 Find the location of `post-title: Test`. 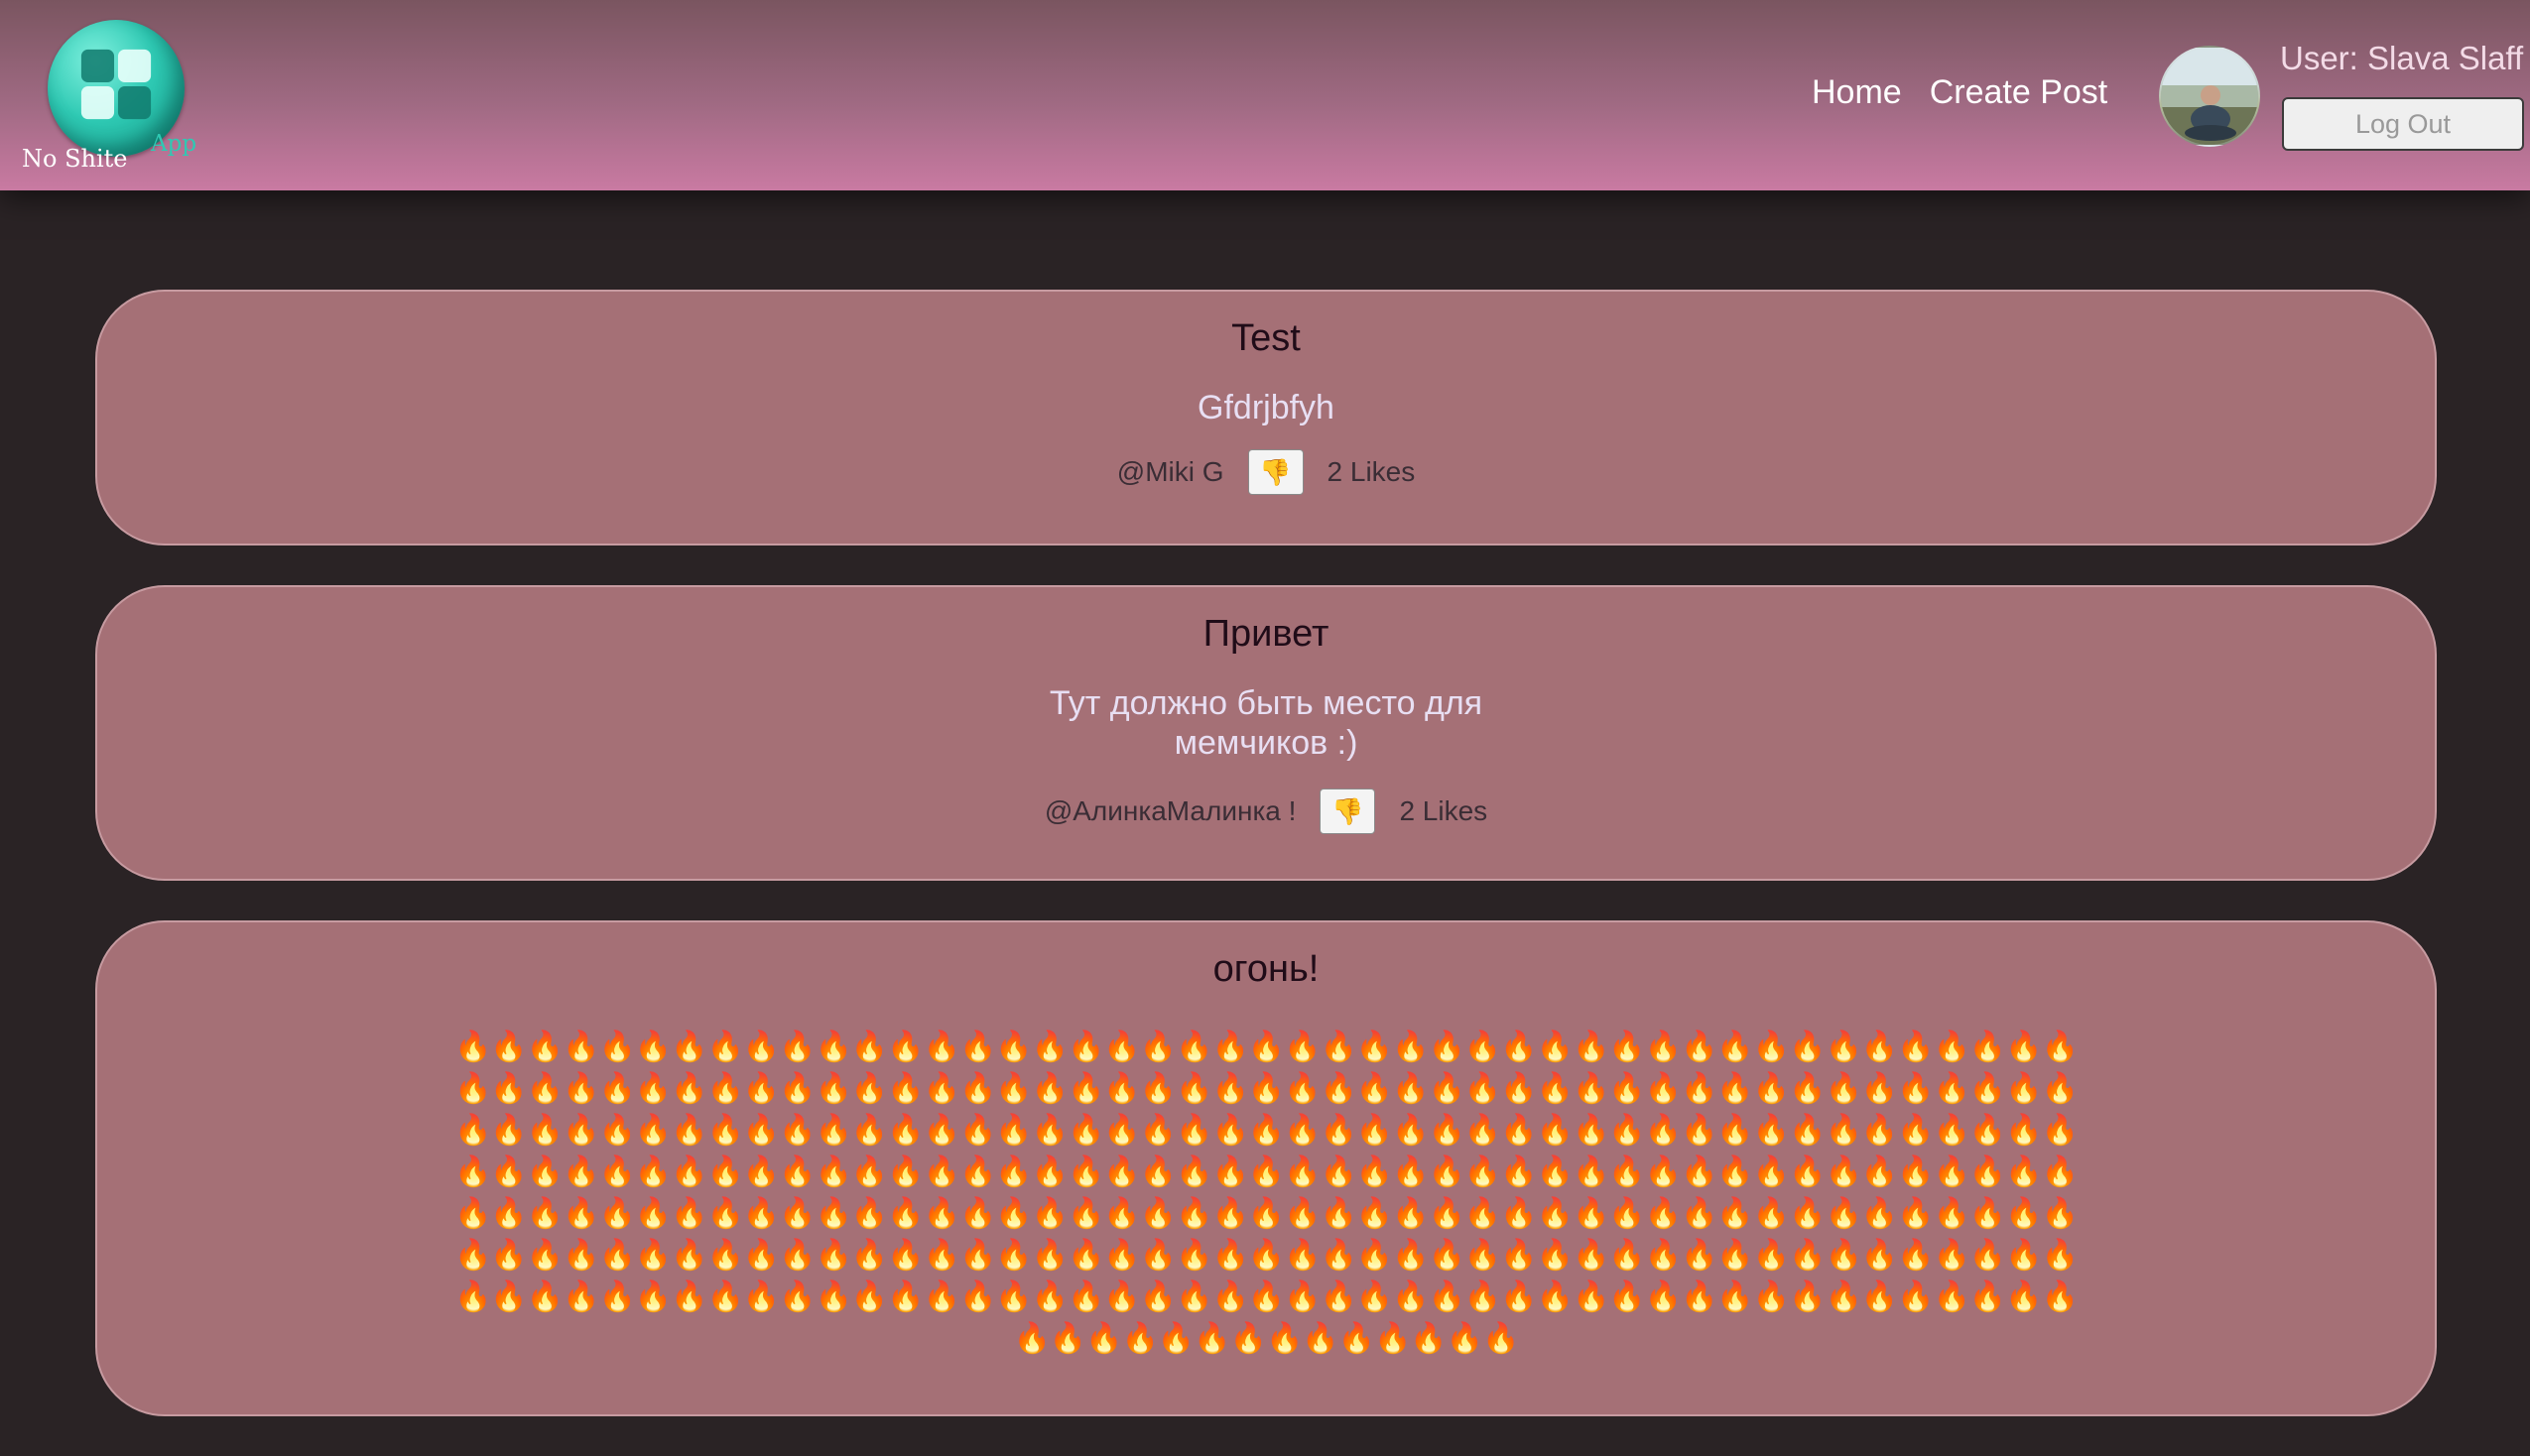

post-title: Test is located at coordinates (1266, 338).